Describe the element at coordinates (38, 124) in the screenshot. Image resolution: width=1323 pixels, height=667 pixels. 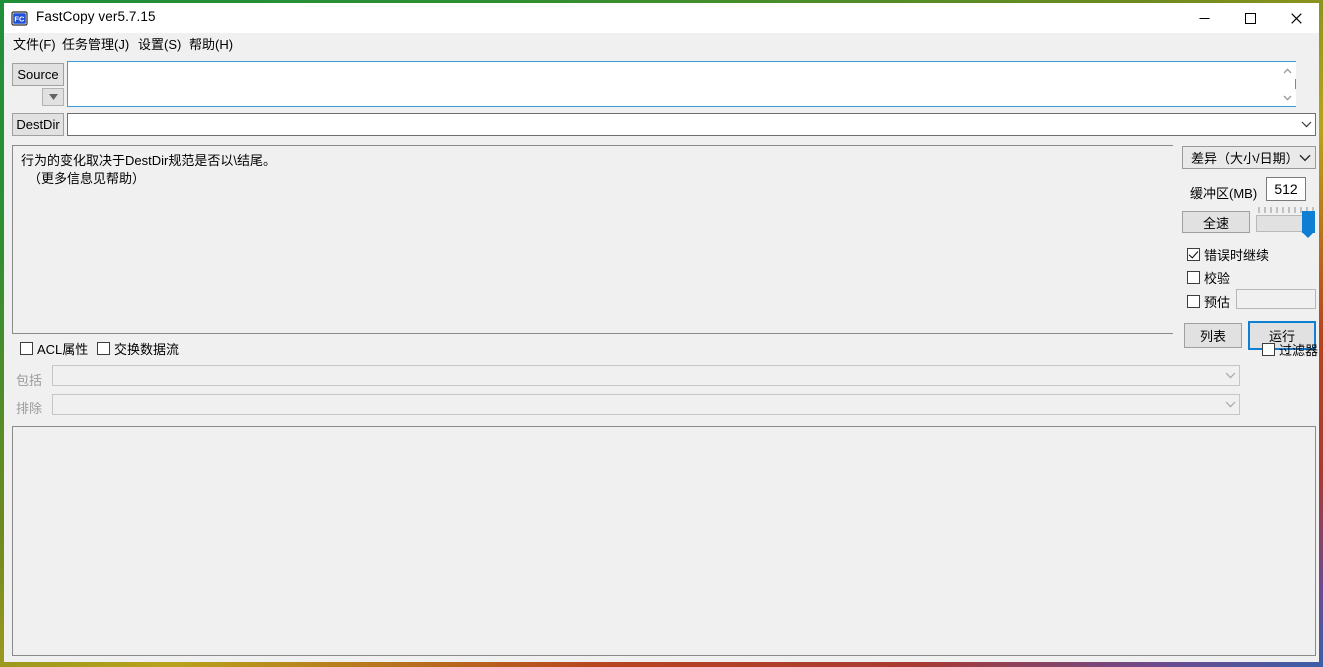
I see `destdir-label-button: DestDir` at that location.